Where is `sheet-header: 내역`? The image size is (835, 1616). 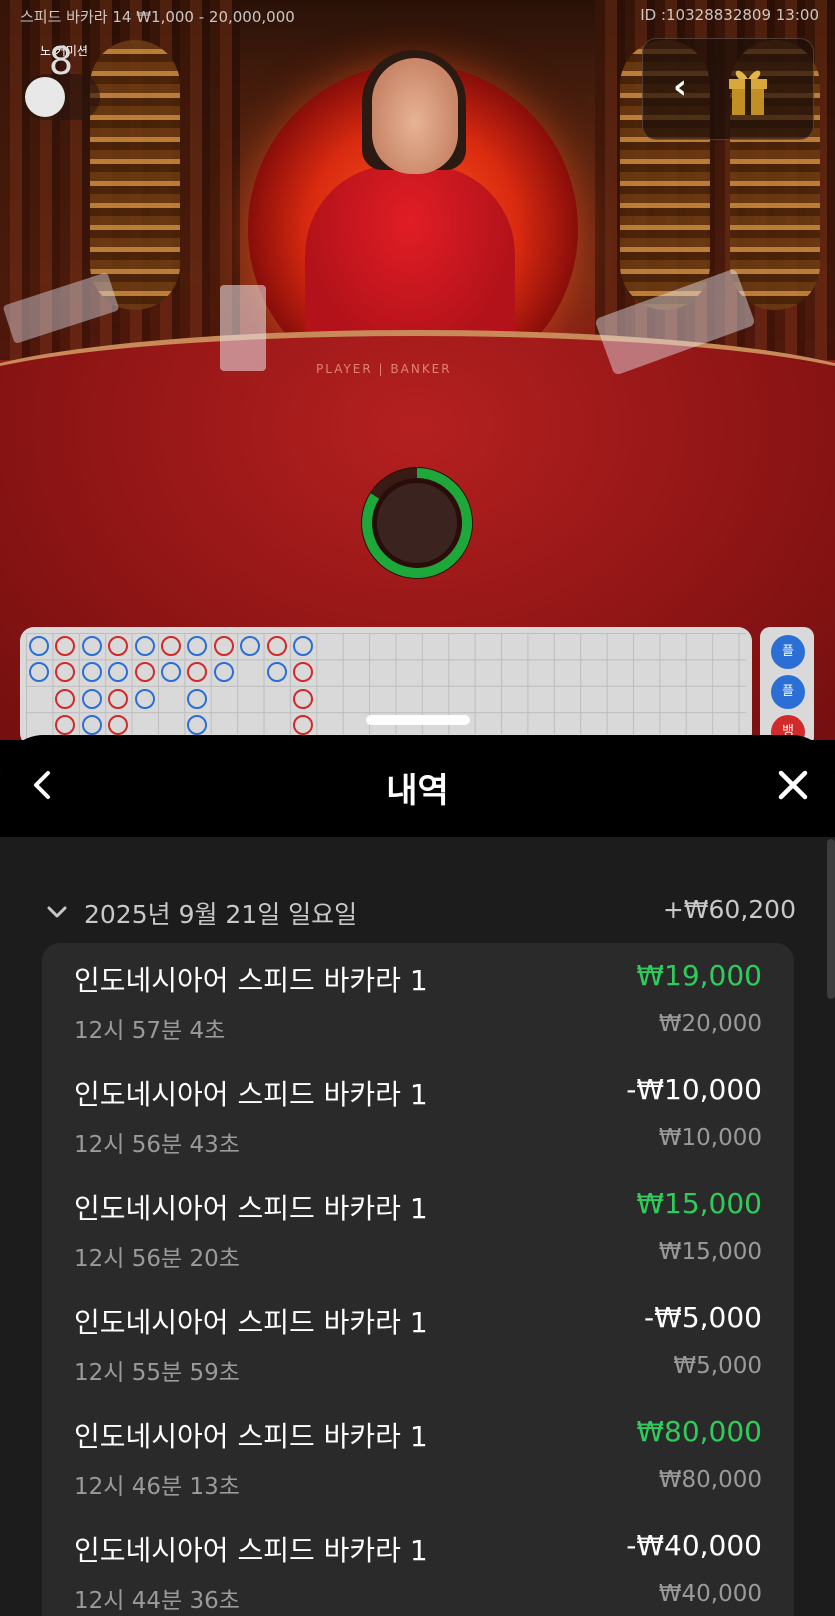
sheet-header: 내역 is located at coordinates (417, 786).